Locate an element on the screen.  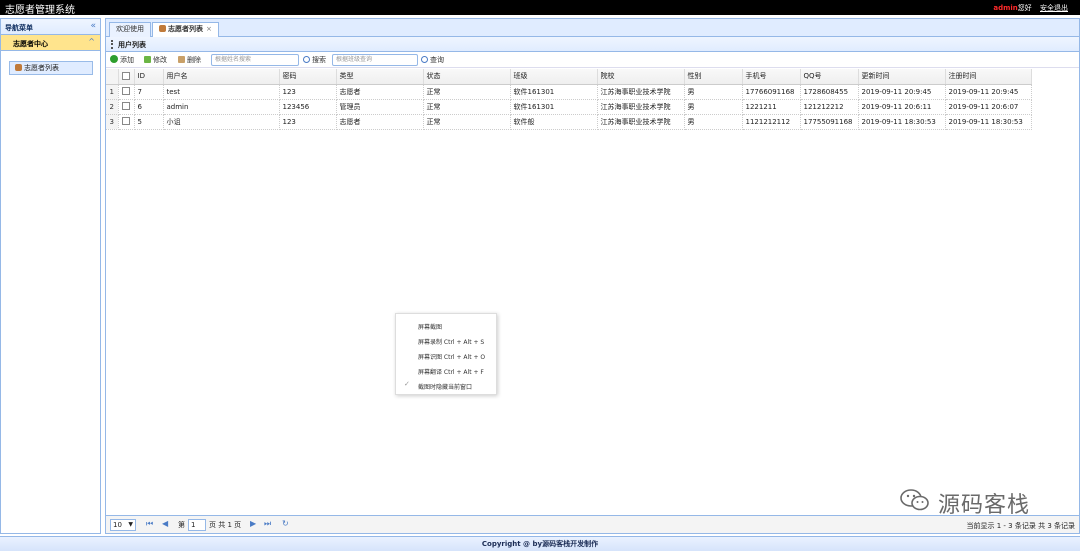
tab-welcome: 欢迎使用 is located at coordinates (130, 29).